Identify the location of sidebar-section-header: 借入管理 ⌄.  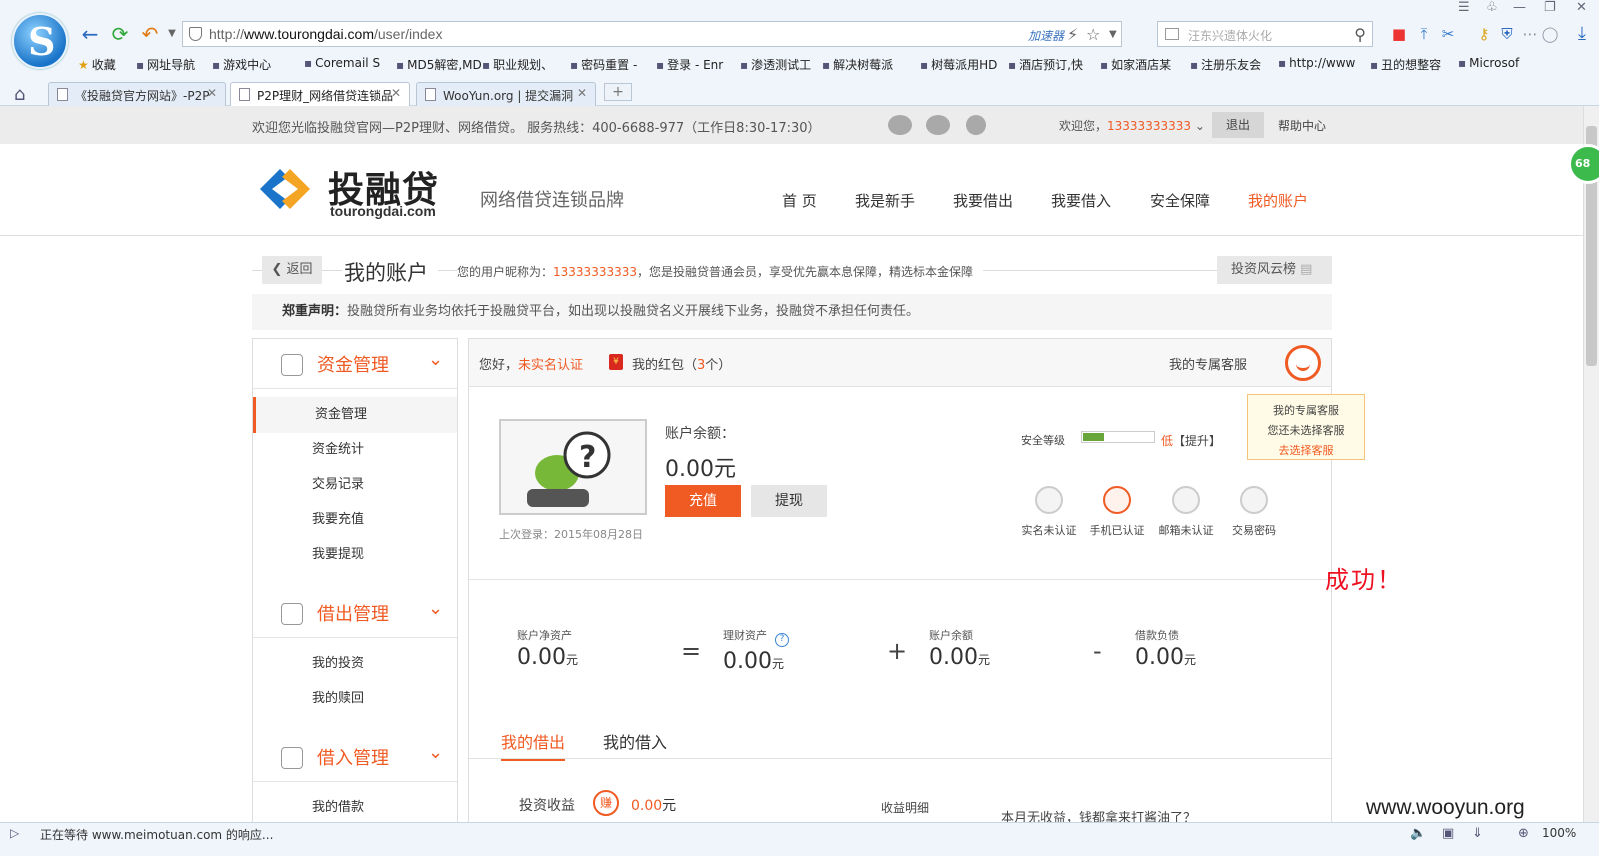
(355, 757).